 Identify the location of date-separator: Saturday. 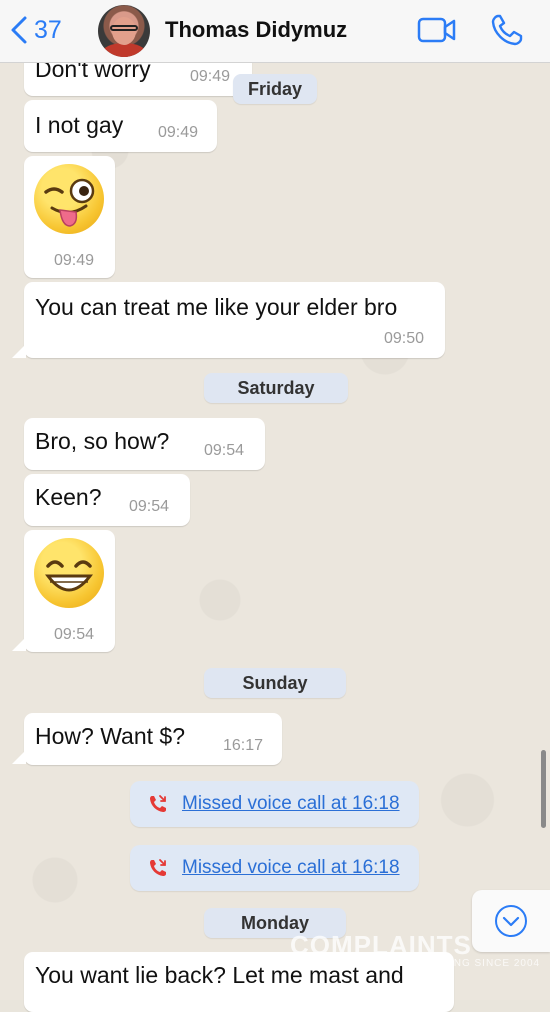
(276, 388).